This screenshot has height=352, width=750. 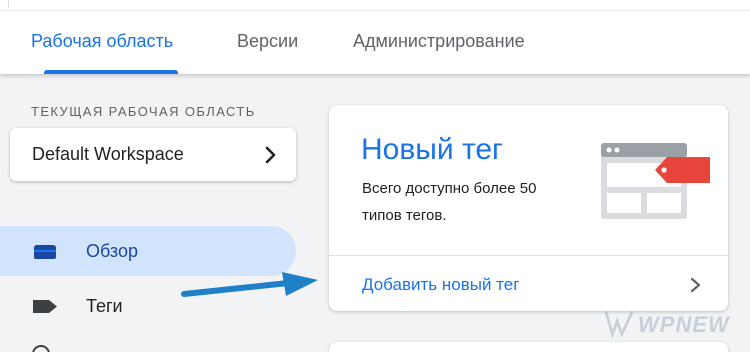 I want to click on sidebar-item-label: Теги, so click(x=104, y=306).